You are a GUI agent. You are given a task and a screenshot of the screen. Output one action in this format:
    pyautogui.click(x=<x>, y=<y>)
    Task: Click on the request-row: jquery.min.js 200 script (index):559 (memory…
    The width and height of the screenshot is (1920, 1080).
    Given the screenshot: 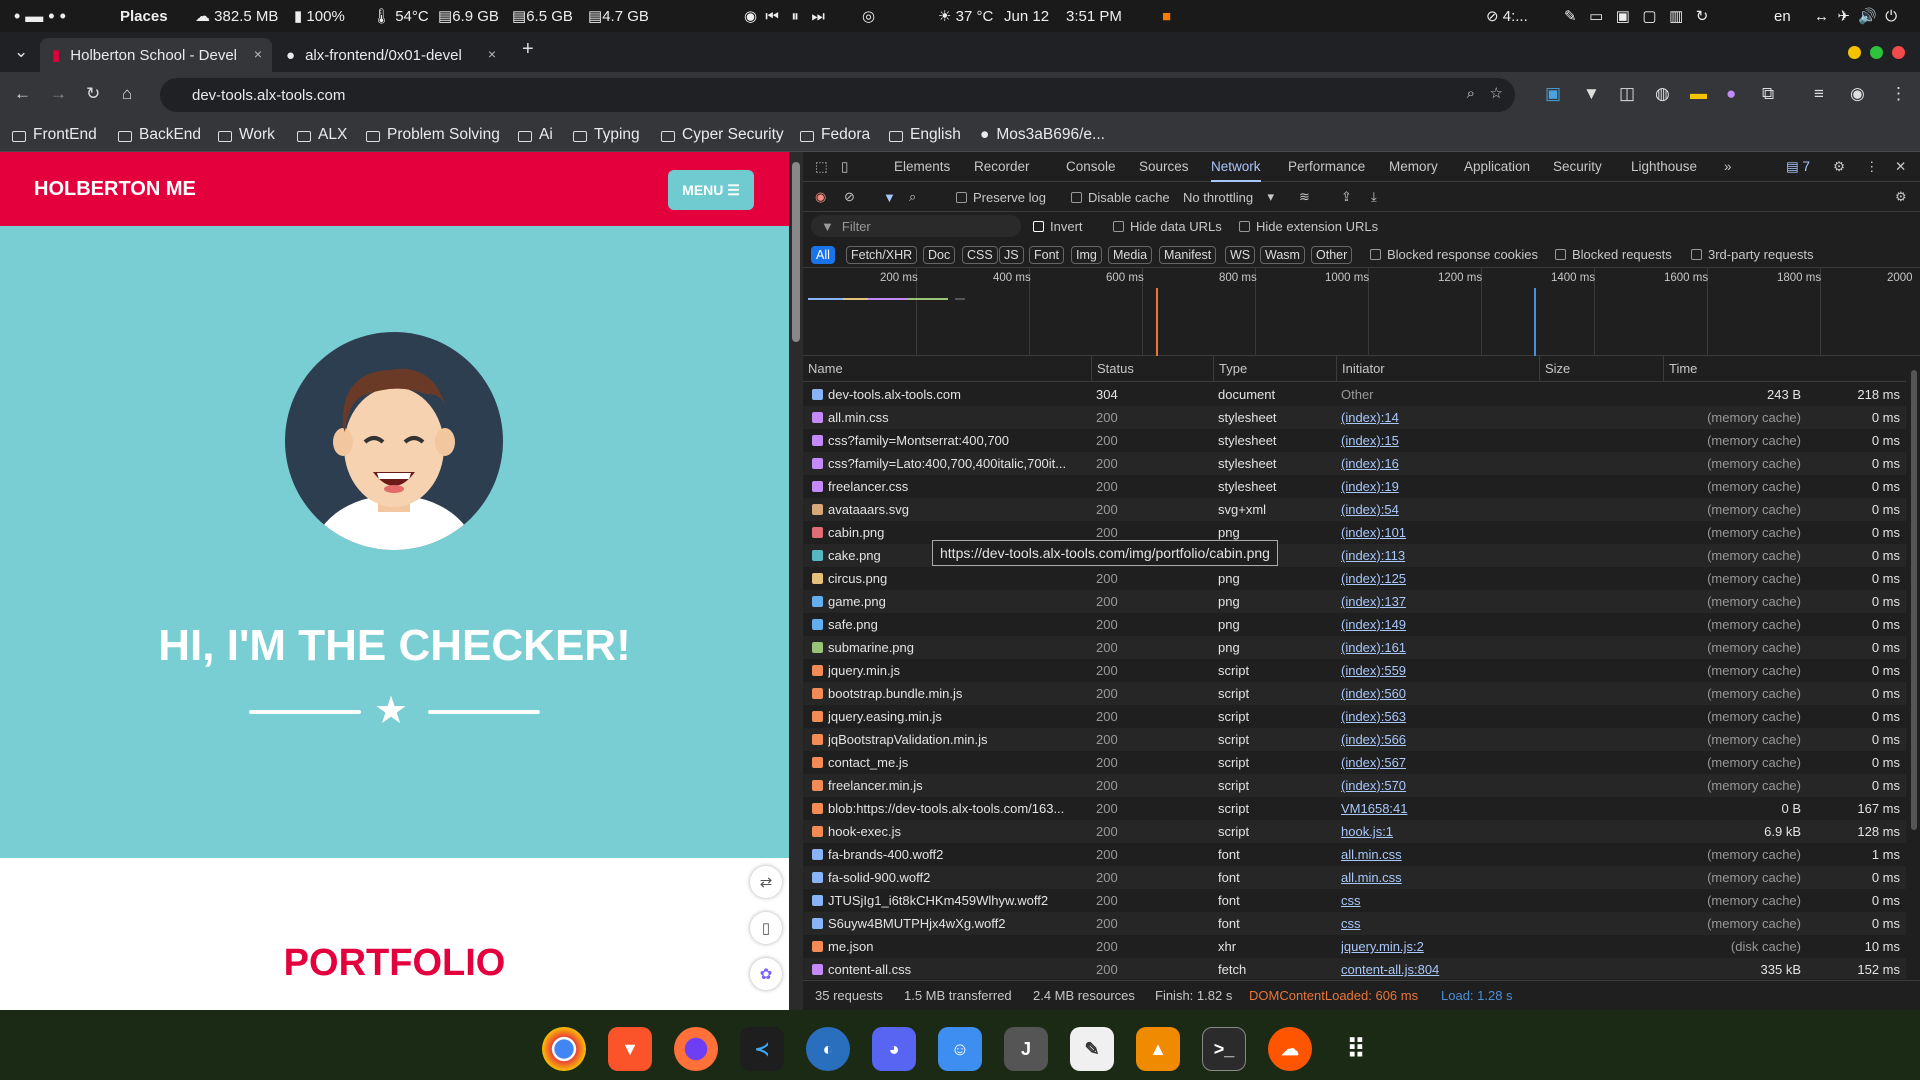 What is the action you would take?
    pyautogui.click(x=1354, y=670)
    